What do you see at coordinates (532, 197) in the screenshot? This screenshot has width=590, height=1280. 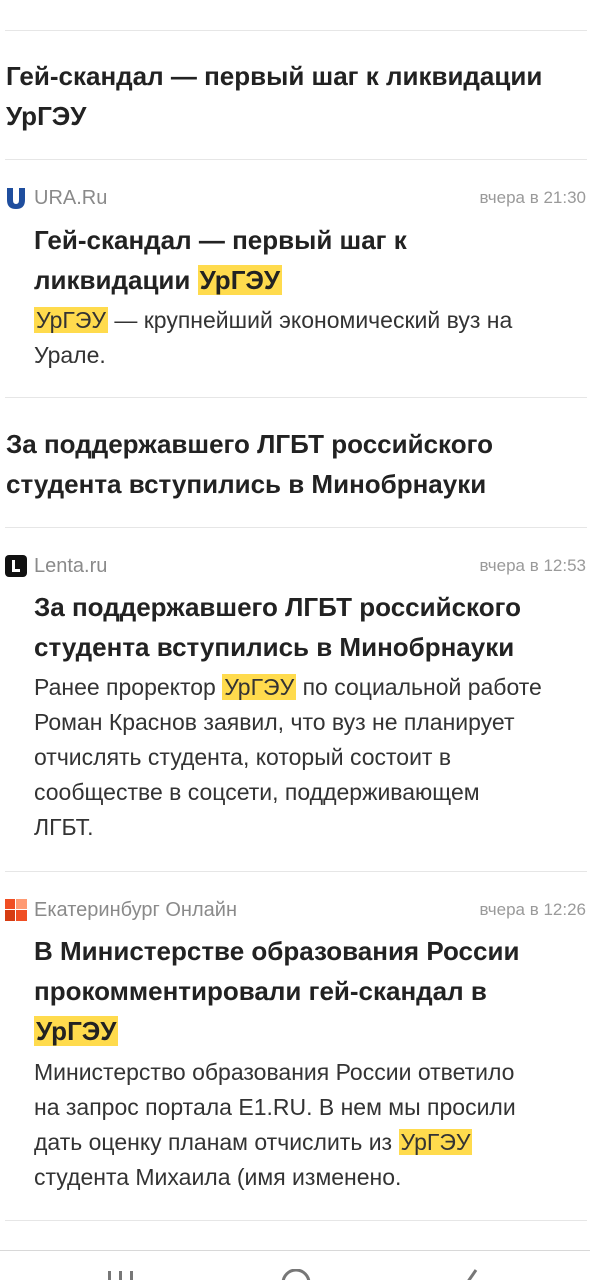 I see `timestamp: вчера в 21:30` at bounding box center [532, 197].